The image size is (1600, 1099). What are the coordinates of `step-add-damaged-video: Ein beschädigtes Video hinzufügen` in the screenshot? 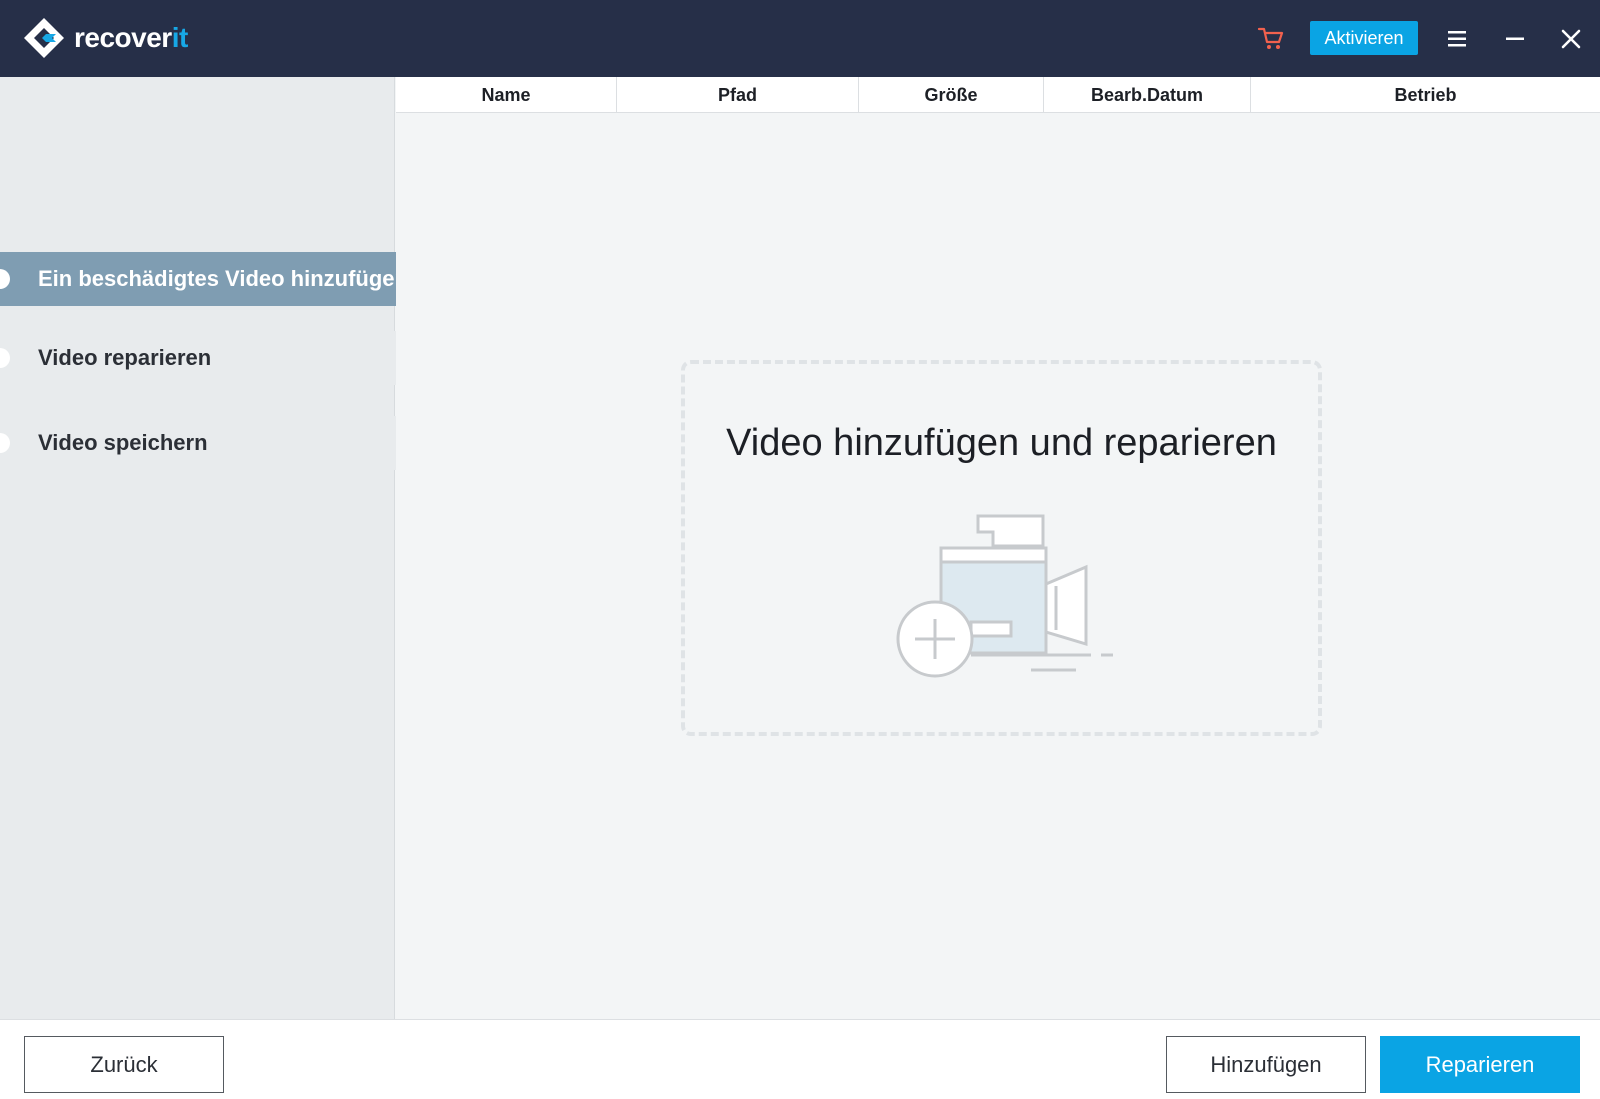 It's located at (216, 279).